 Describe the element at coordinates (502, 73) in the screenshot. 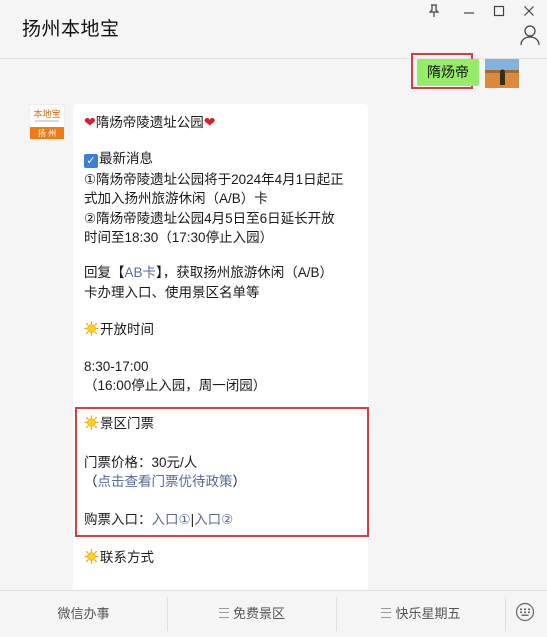

I see `my-avatar` at that location.